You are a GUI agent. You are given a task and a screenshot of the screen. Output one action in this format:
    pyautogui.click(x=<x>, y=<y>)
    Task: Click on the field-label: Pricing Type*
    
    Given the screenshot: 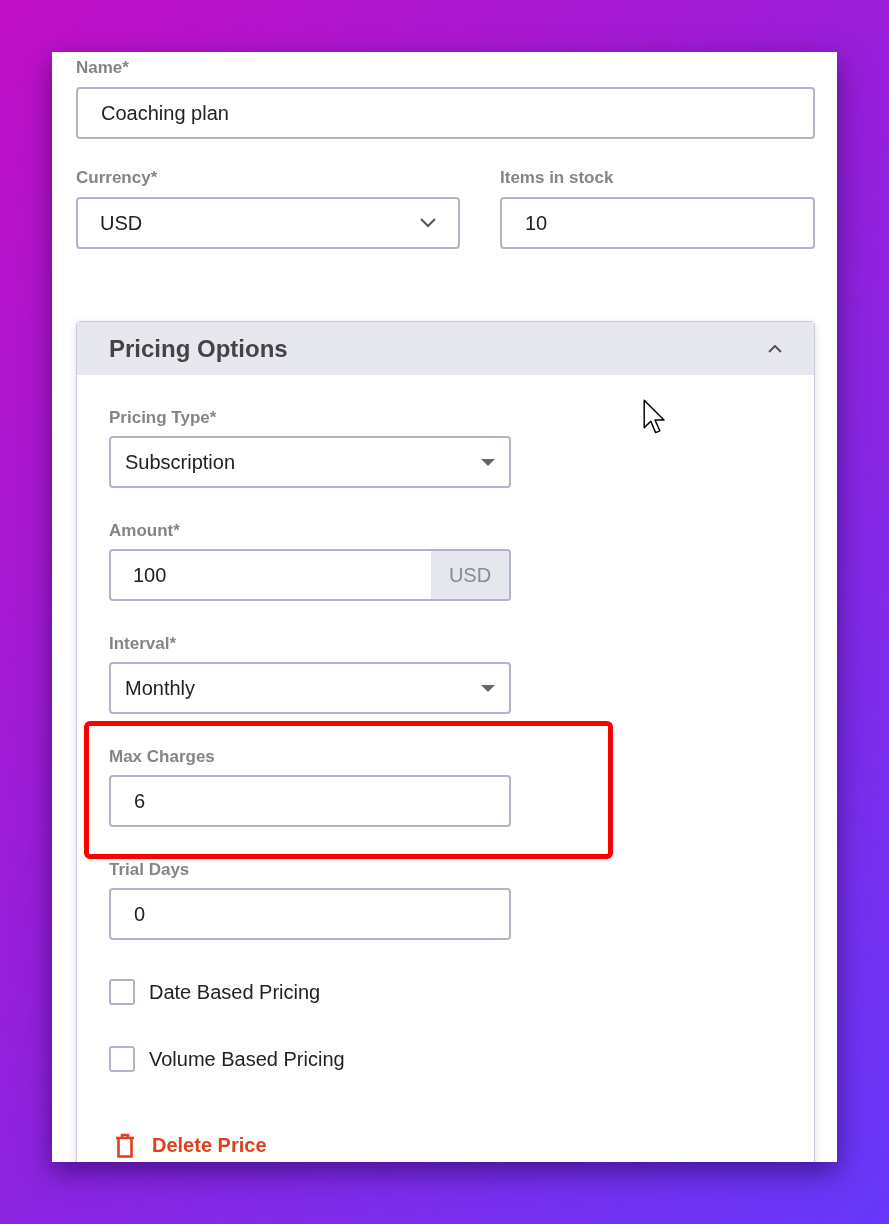 What is the action you would take?
    pyautogui.click(x=163, y=418)
    